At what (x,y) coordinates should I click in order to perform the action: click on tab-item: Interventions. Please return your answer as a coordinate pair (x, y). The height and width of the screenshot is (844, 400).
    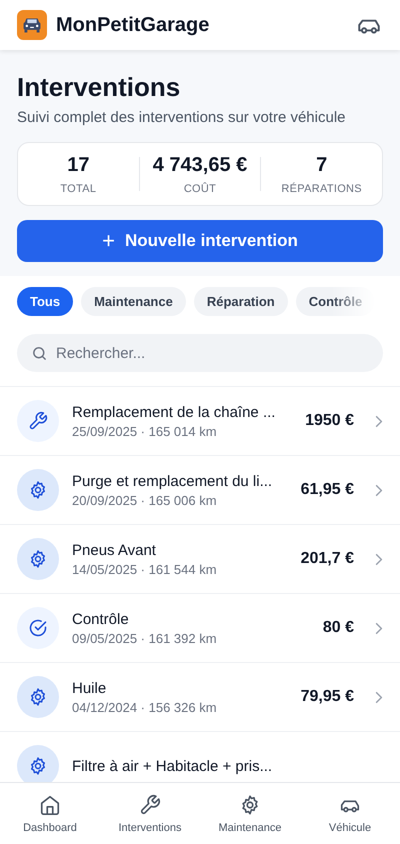
    Looking at the image, I should click on (150, 813).